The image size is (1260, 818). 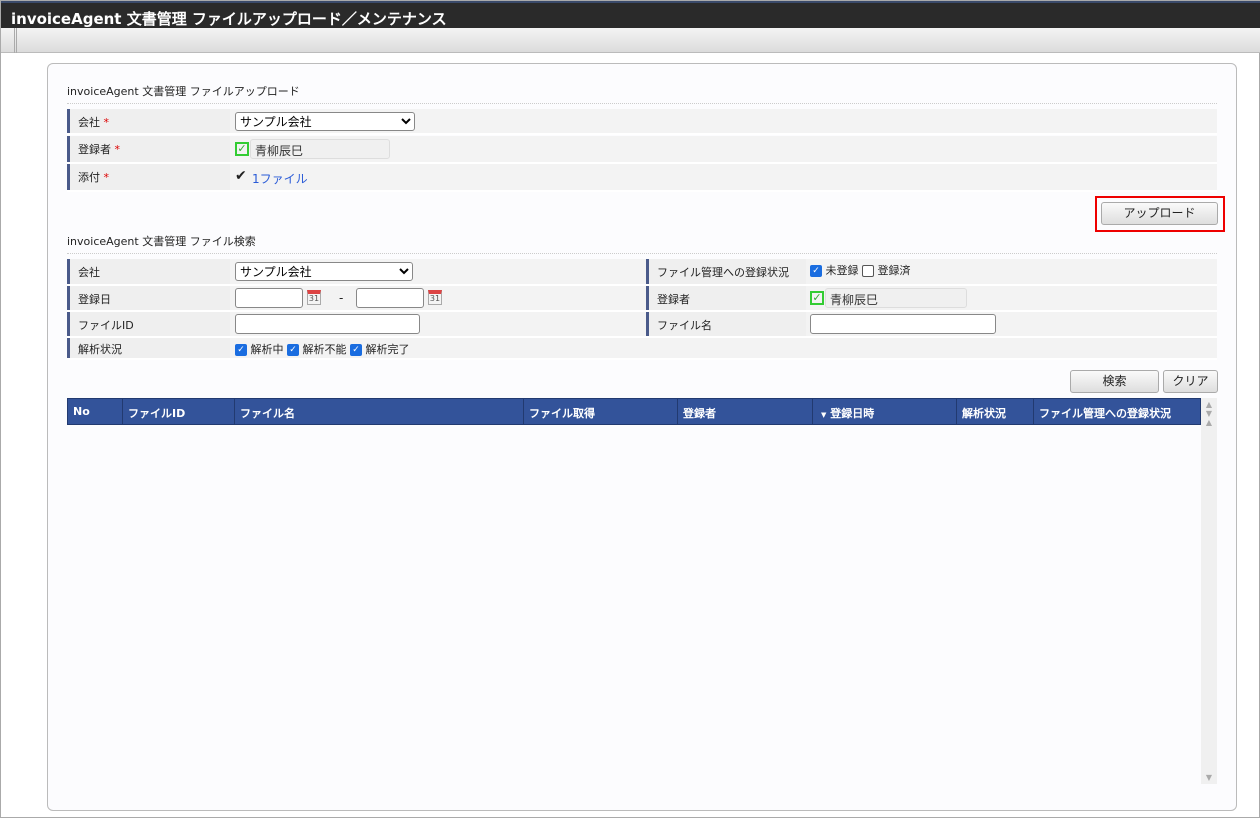 I want to click on toolbar, so click(x=630, y=40).